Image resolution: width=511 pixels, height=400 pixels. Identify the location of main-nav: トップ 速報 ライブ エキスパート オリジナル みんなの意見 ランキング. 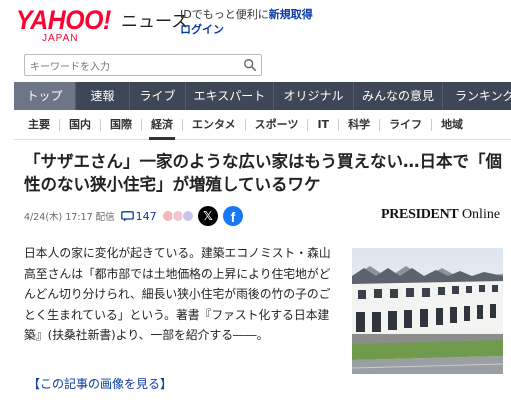
(262, 96).